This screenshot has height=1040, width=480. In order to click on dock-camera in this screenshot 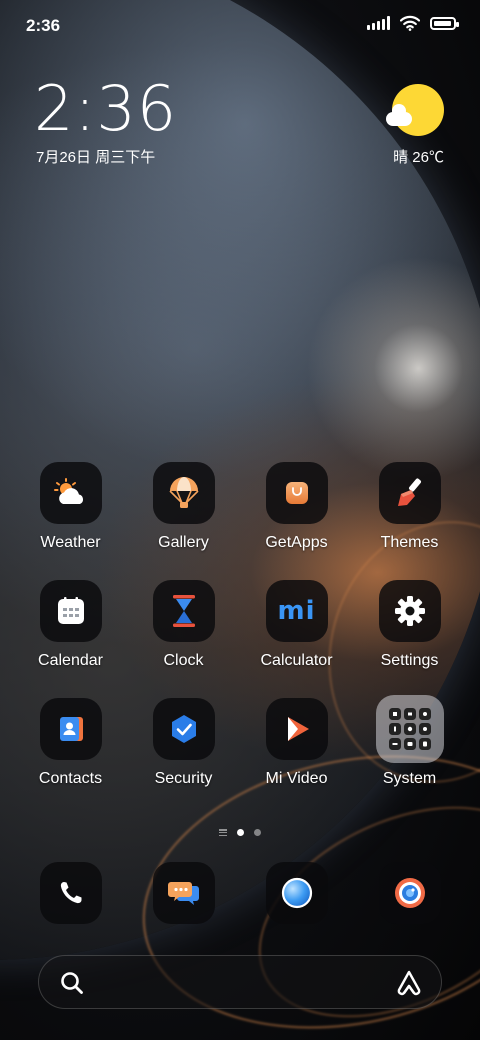, I will do `click(409, 893)`.